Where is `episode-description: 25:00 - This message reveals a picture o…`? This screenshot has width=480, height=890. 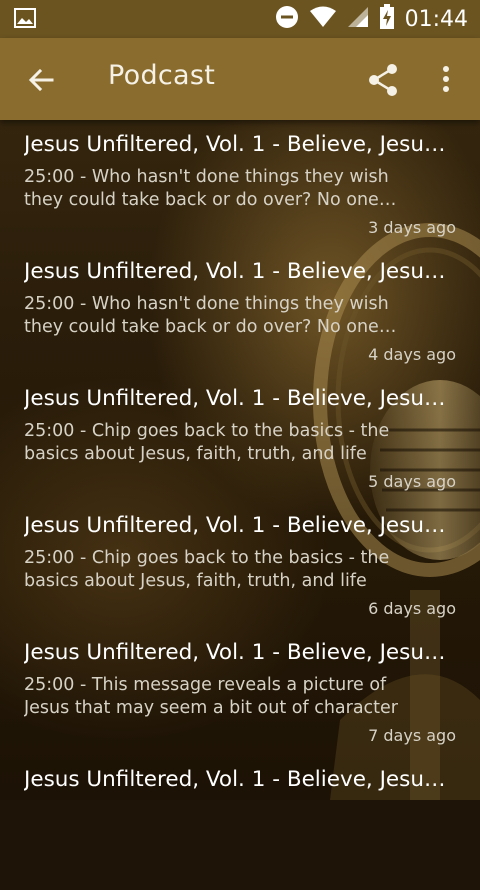 episode-description: 25:00 - This message reveals a picture o… is located at coordinates (211, 696).